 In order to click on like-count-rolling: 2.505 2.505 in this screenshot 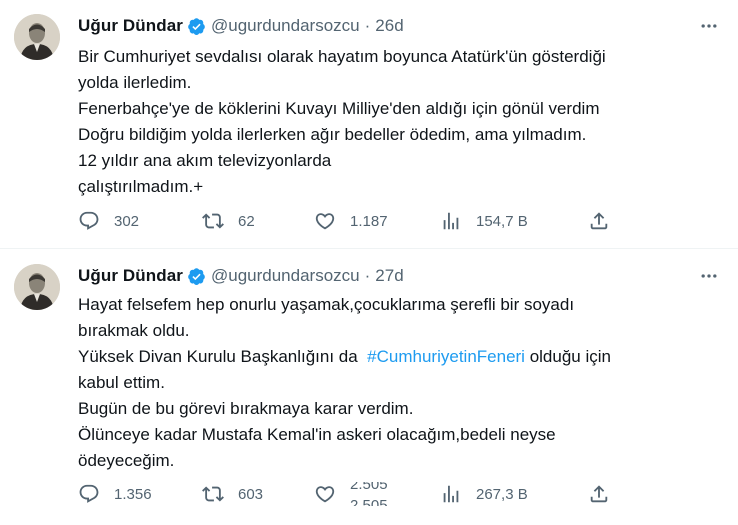, I will do `click(375, 494)`.